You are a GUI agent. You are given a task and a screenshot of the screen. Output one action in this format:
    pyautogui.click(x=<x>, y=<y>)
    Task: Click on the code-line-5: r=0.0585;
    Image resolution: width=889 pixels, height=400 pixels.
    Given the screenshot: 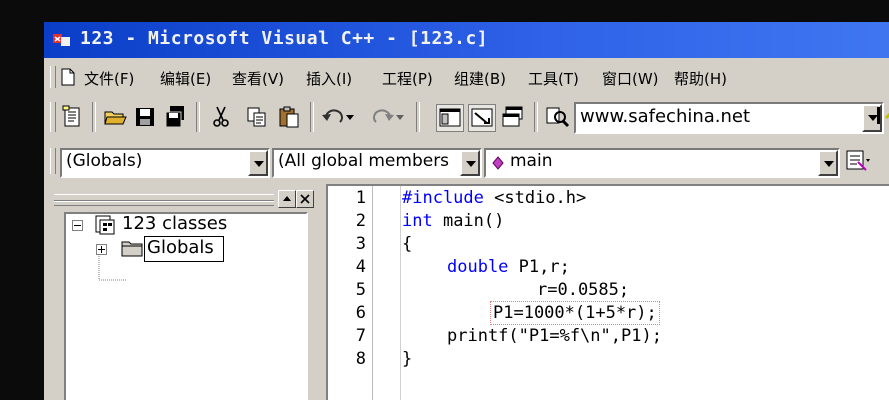 What is the action you would take?
    pyautogui.click(x=583, y=290)
    